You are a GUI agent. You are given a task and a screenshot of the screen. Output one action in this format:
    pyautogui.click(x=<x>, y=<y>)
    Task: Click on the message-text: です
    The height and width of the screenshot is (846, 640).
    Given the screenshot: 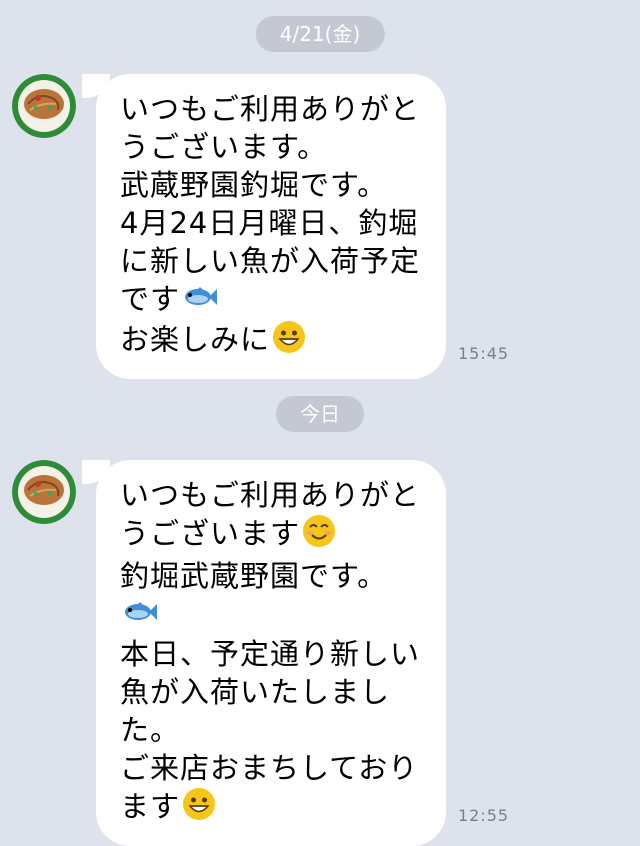 What is the action you would take?
    pyautogui.click(x=150, y=299)
    